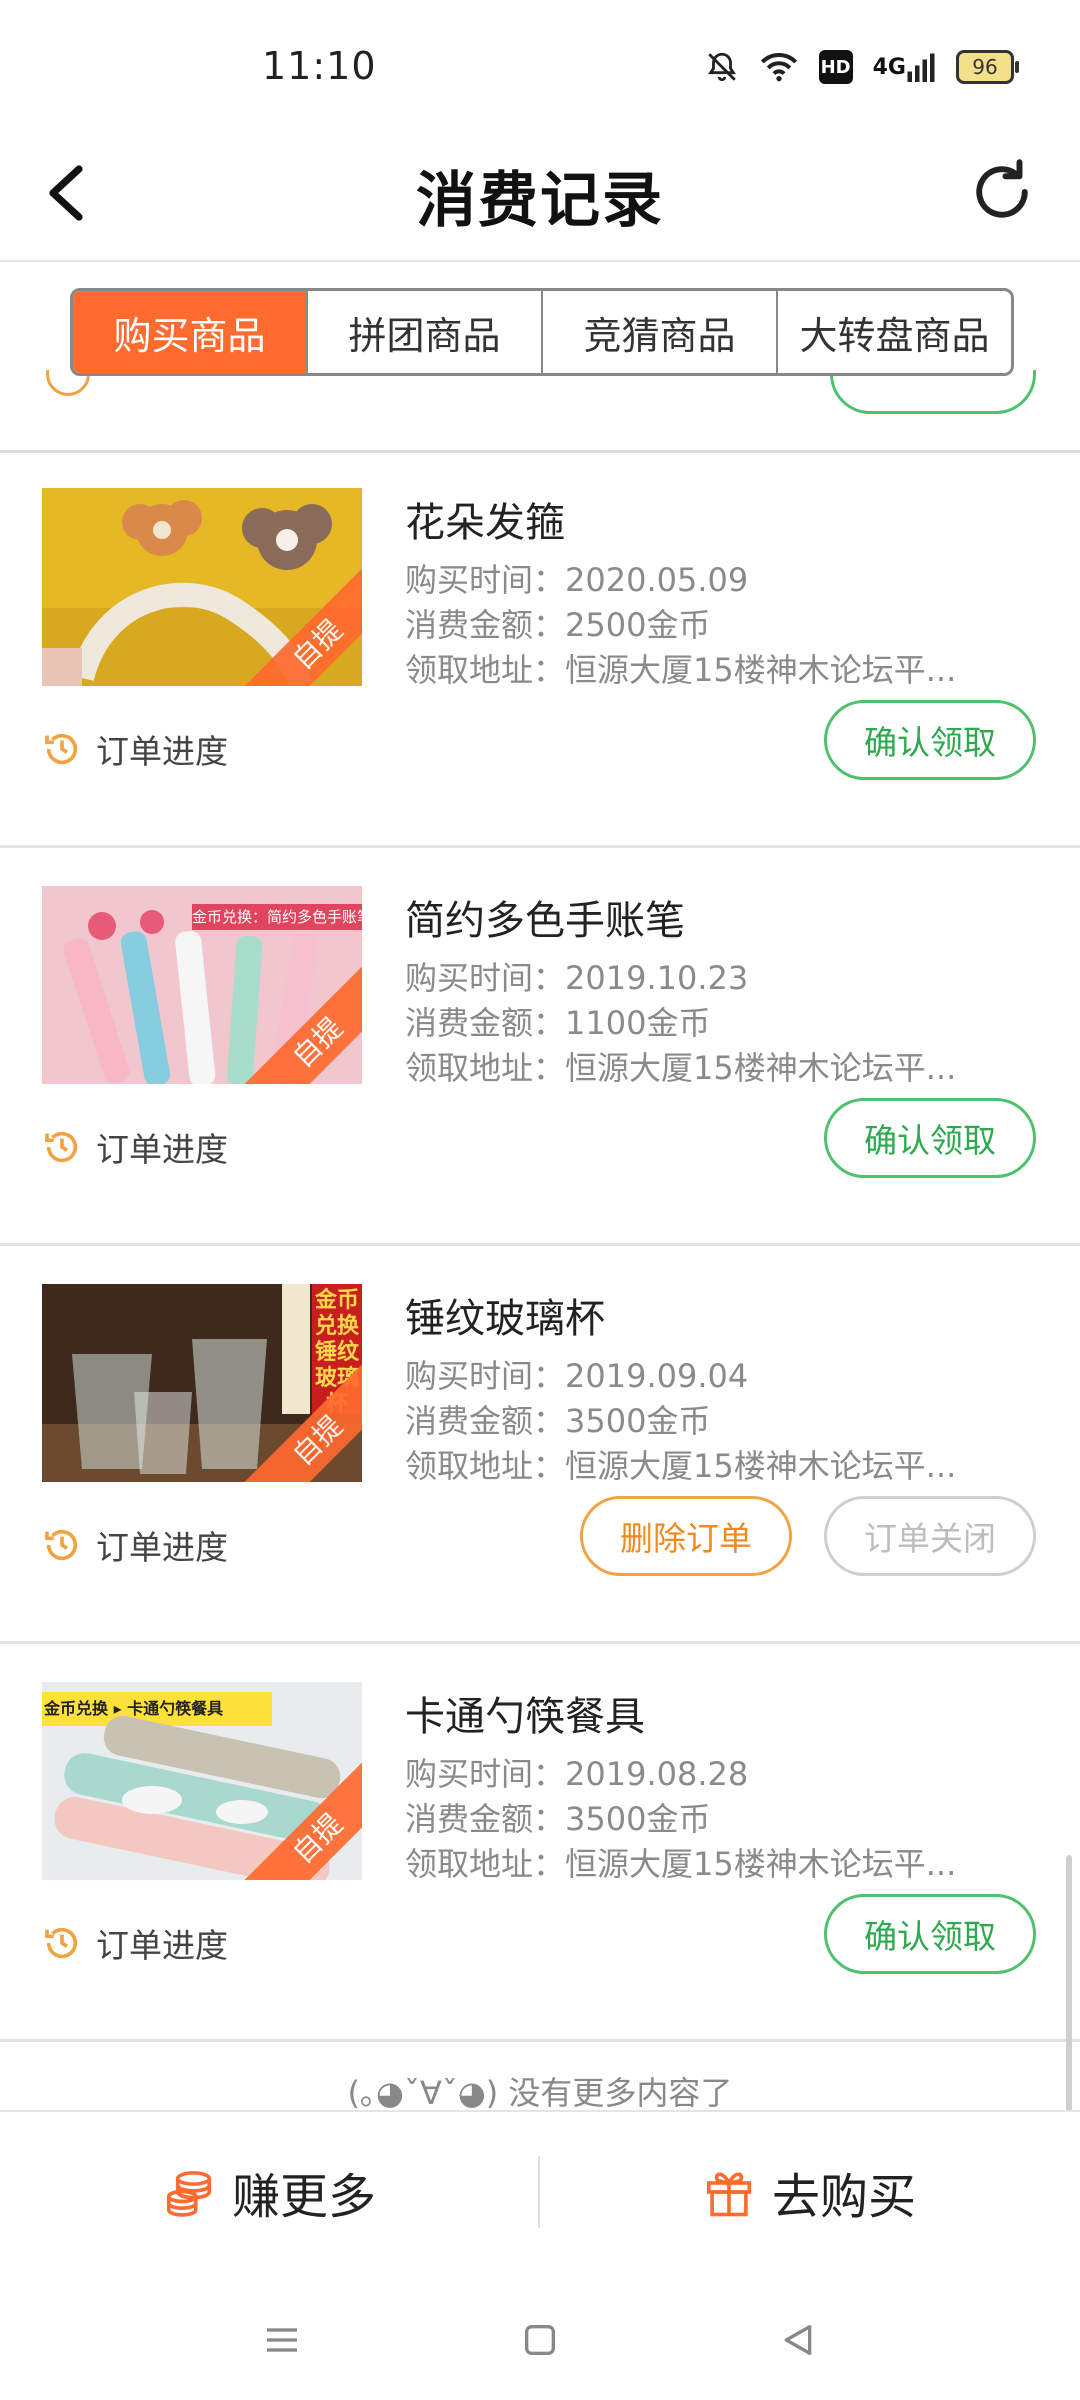 Image resolution: width=1080 pixels, height=2400 pixels. Describe the element at coordinates (540, 2093) in the screenshot. I see `no-more-content: (｡◕ˇ∀ˇ◕) 没有更多内容了` at that location.